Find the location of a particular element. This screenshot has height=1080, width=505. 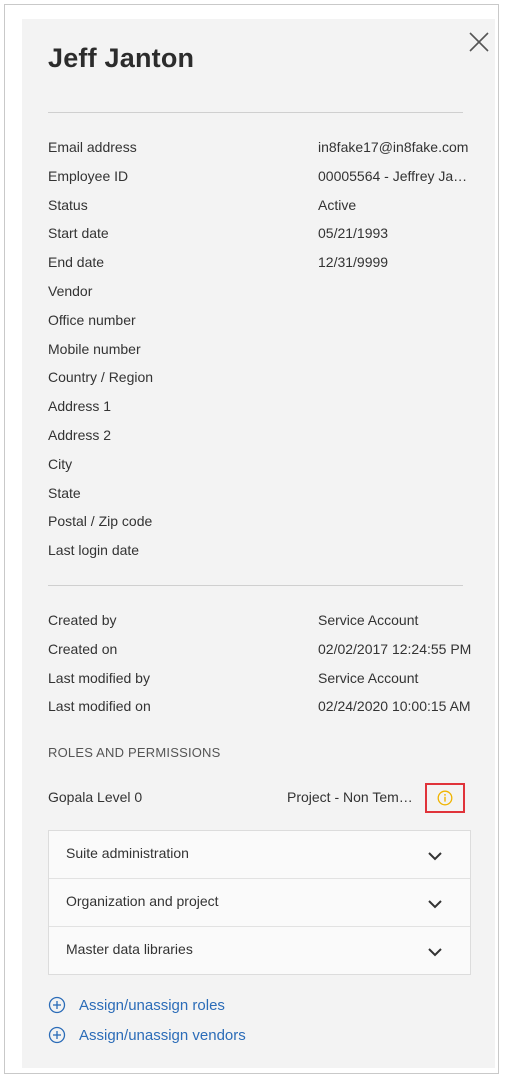

link-label: Assign/unassign vendors is located at coordinates (162, 1035).